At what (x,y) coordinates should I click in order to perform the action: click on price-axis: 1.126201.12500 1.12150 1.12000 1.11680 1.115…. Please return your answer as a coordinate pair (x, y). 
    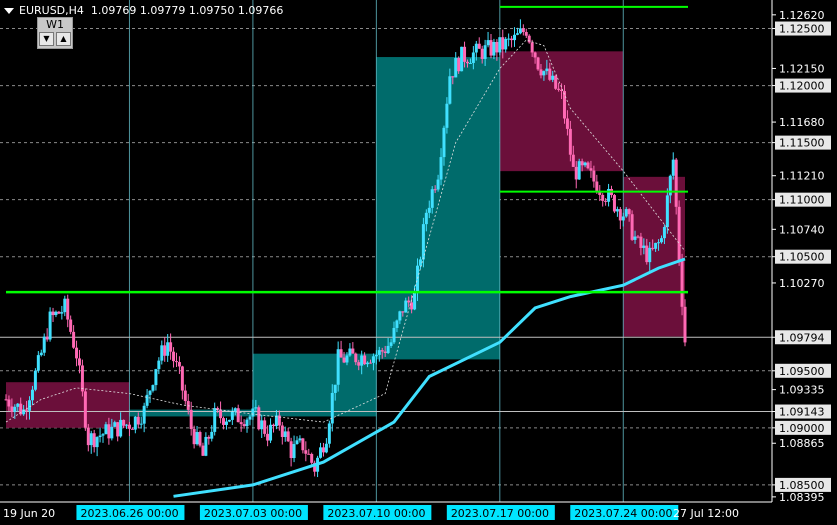
    Looking at the image, I should click on (801, 252).